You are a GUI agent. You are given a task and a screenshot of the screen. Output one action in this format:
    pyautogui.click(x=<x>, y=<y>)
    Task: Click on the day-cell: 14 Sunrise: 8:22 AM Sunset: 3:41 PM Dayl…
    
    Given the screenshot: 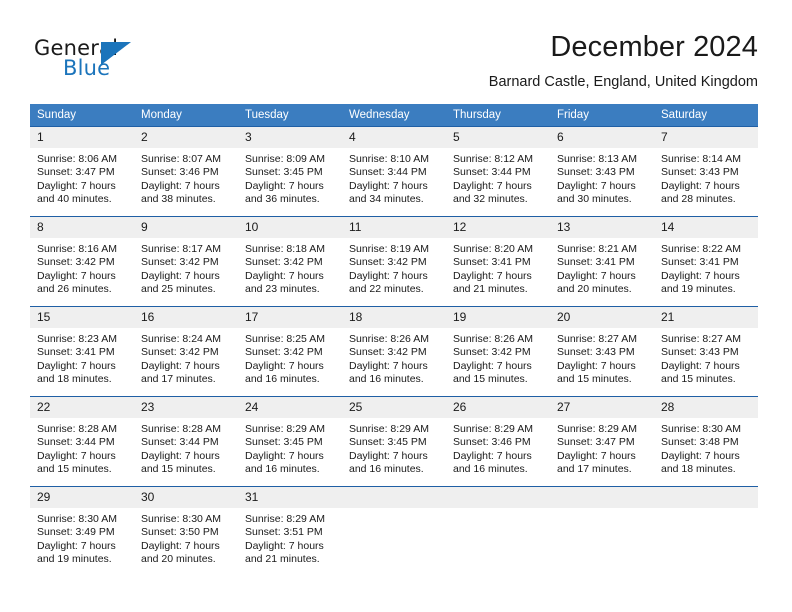 What is the action you would take?
    pyautogui.click(x=706, y=261)
    